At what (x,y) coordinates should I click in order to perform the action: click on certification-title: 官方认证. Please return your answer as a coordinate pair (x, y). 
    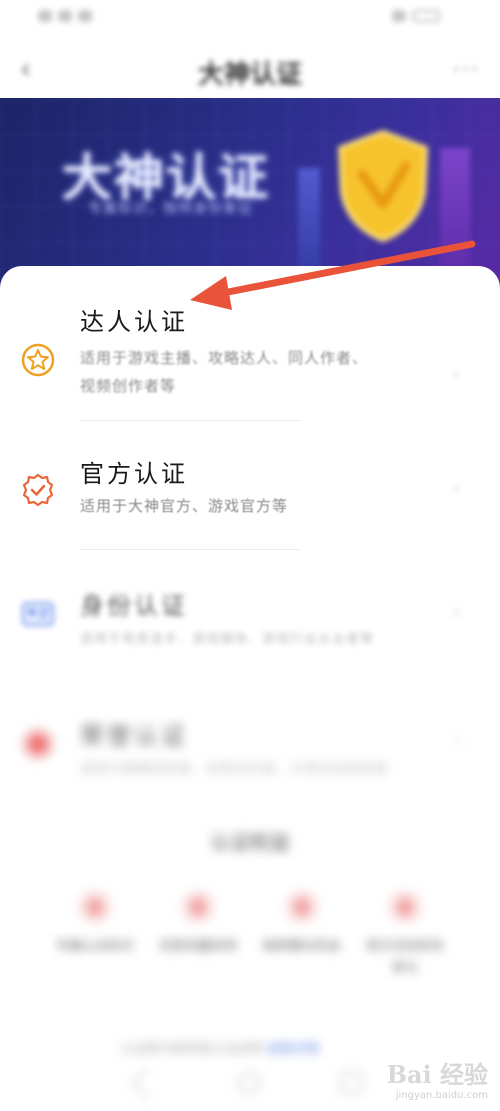
    Looking at the image, I should click on (134, 474).